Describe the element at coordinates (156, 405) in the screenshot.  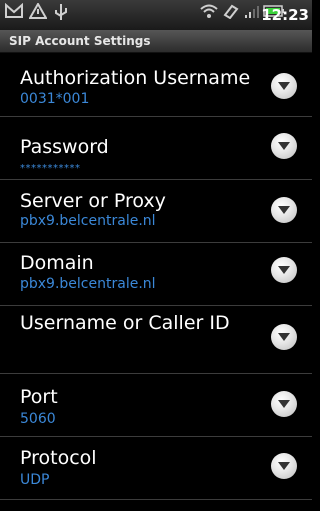
I see `setting-port: Port 5060` at that location.